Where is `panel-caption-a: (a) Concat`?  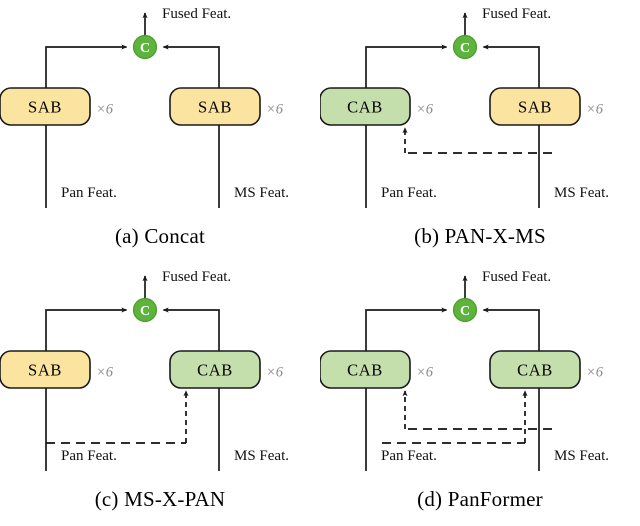
panel-caption-a: (a) Concat is located at coordinates (160, 236).